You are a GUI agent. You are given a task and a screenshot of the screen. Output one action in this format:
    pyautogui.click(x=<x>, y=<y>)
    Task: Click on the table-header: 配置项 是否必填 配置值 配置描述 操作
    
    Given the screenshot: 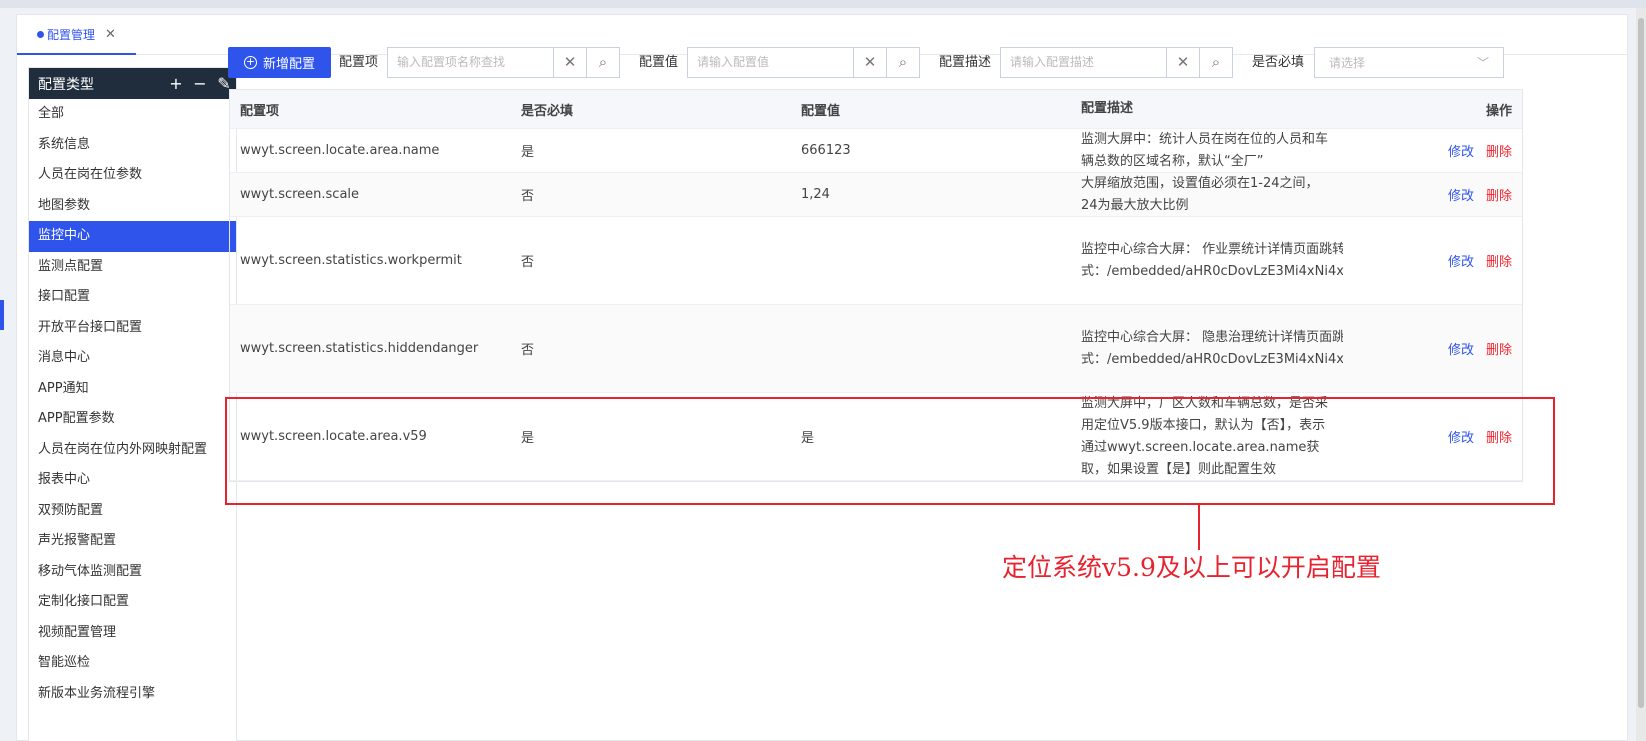 What is the action you would take?
    pyautogui.click(x=876, y=109)
    